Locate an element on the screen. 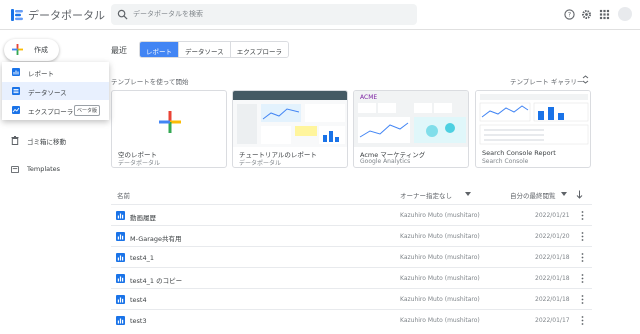 Image resolution: width=640 pixels, height=334 pixels. settings-icon is located at coordinates (586, 14).